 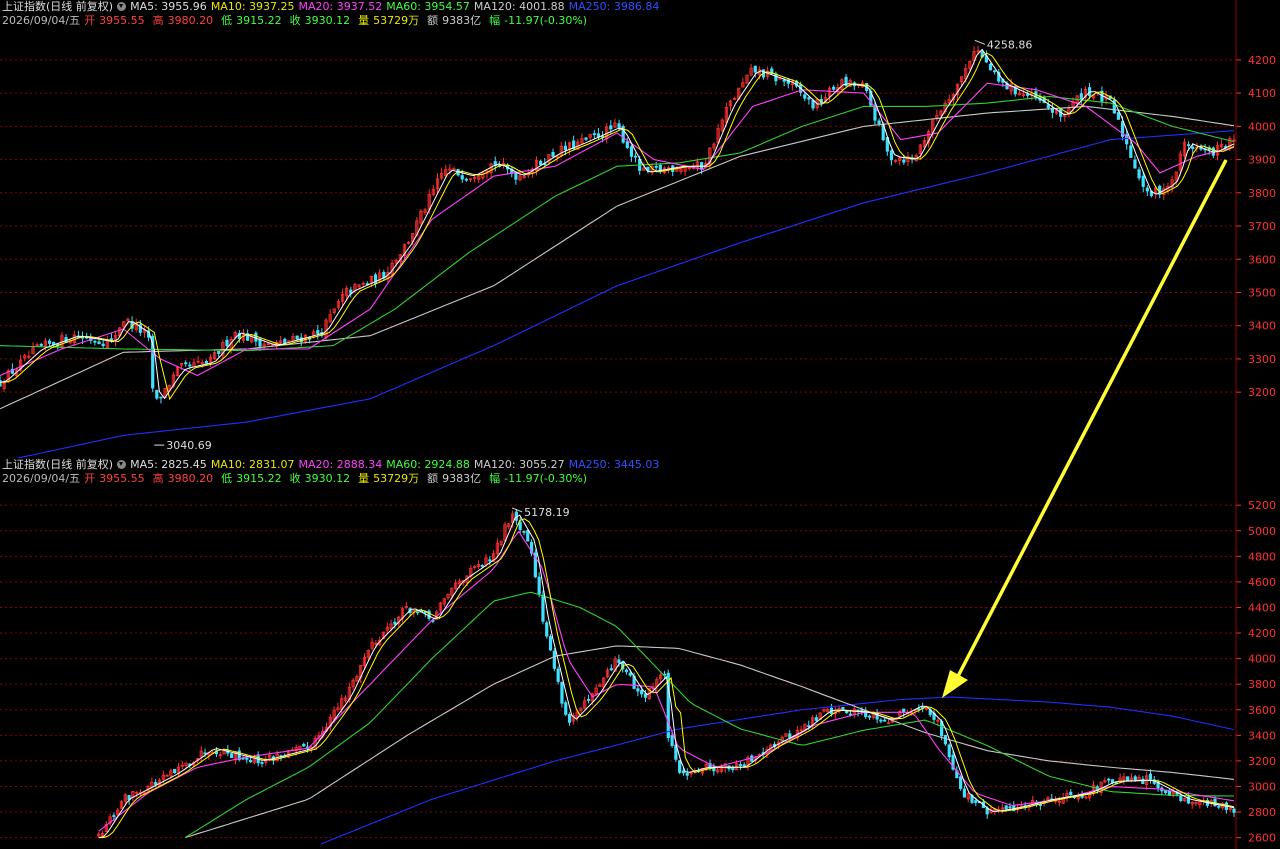 What do you see at coordinates (1262, 838) in the screenshot?
I see `y-tick-label: 2600` at bounding box center [1262, 838].